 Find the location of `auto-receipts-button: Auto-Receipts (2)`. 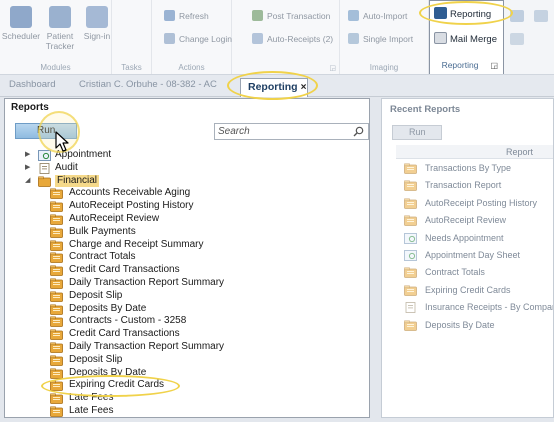

auto-receipts-button: Auto-Receipts (2) is located at coordinates (292, 39).